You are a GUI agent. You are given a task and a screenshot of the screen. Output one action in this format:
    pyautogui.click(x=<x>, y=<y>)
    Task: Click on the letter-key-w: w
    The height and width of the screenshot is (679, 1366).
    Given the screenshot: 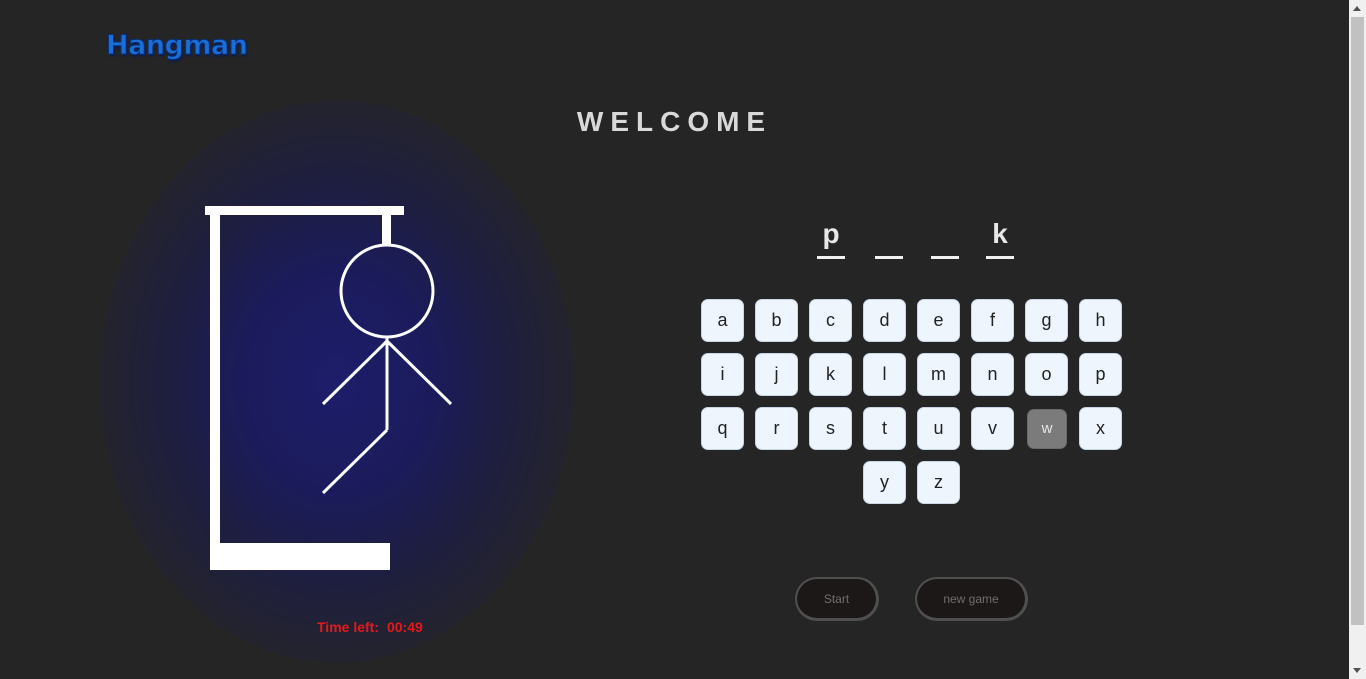 What is the action you would take?
    pyautogui.click(x=1047, y=429)
    